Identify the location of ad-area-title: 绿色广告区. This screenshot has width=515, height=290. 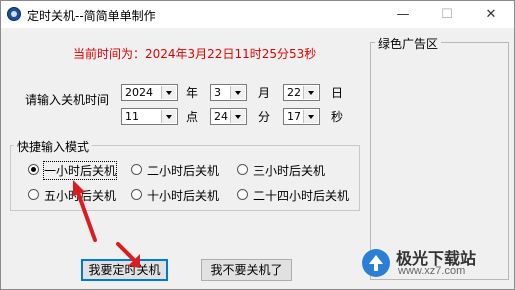
(408, 43).